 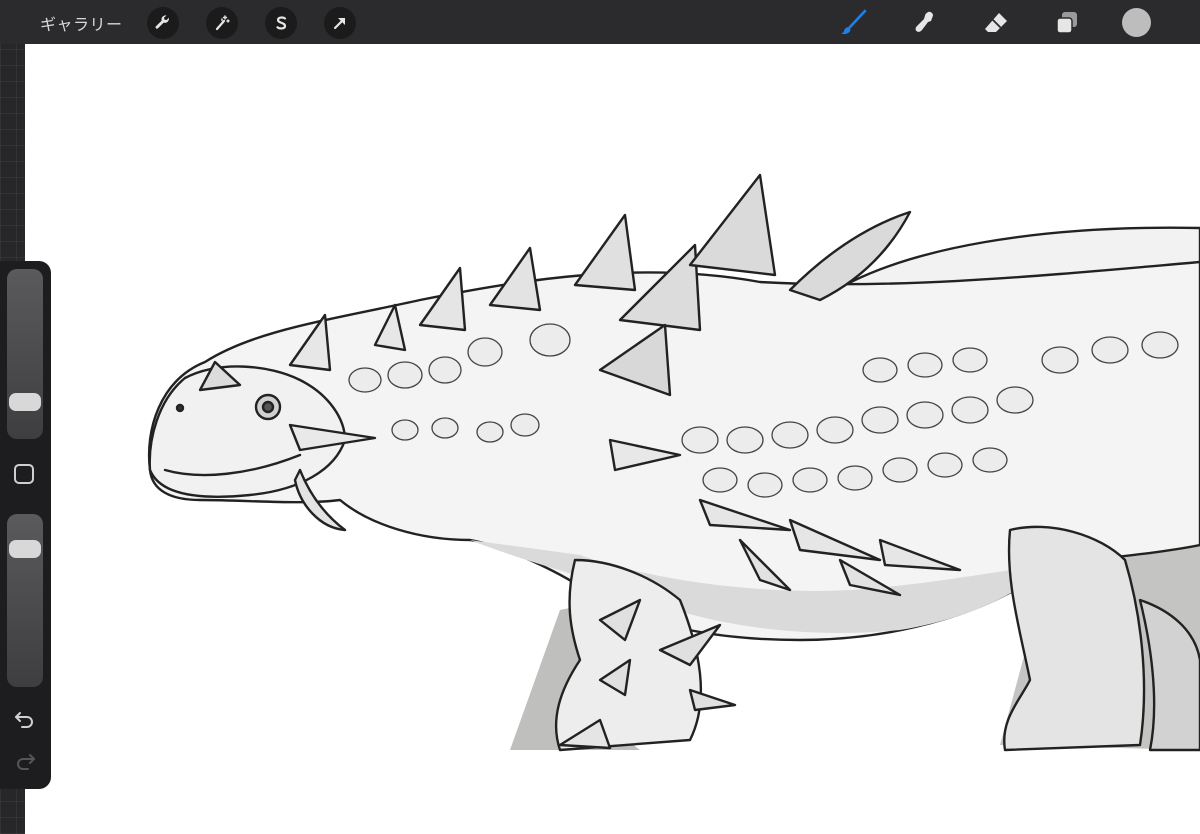 What do you see at coordinates (25, 549) in the screenshot?
I see `opacity-thumb` at bounding box center [25, 549].